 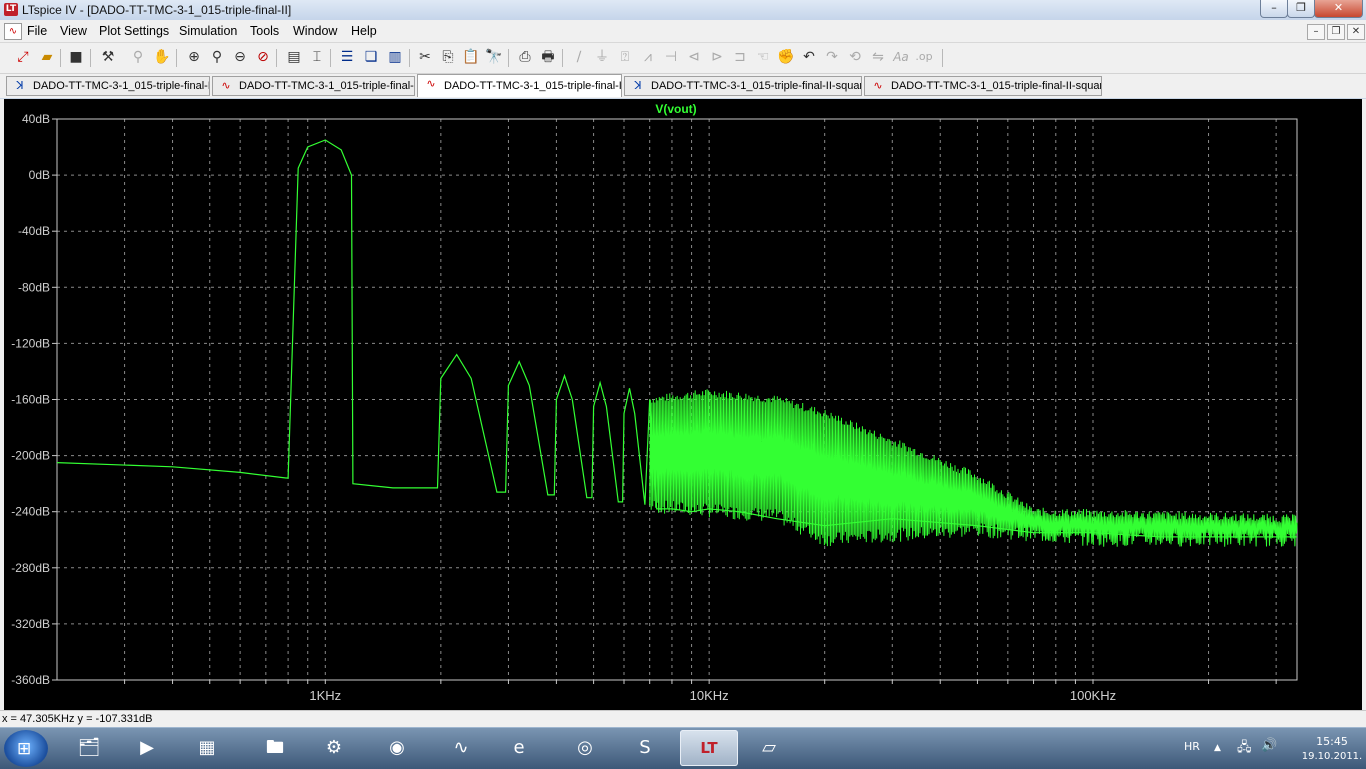 I want to click on plot-icon: ⤢, so click(x=23, y=57).